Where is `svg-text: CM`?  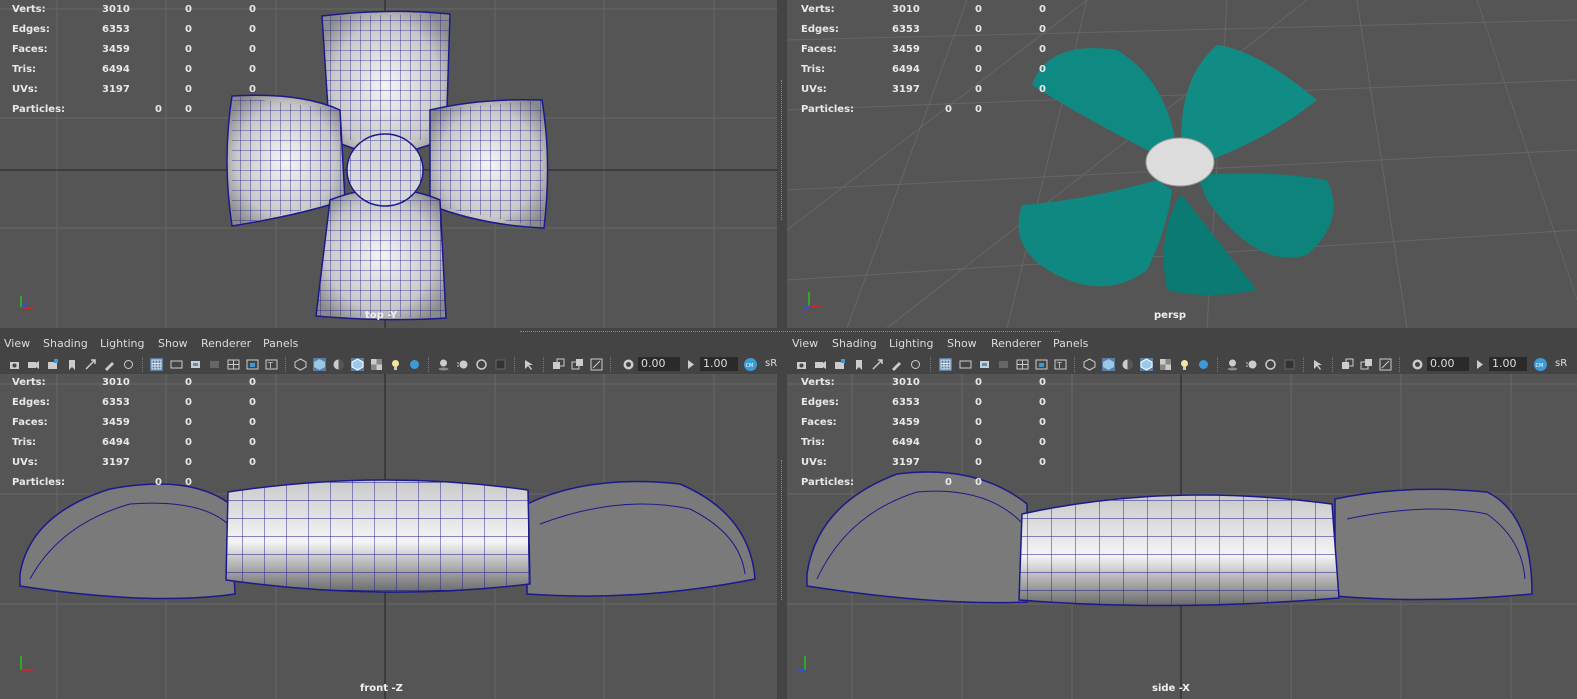 svg-text: CM is located at coordinates (1540, 366).